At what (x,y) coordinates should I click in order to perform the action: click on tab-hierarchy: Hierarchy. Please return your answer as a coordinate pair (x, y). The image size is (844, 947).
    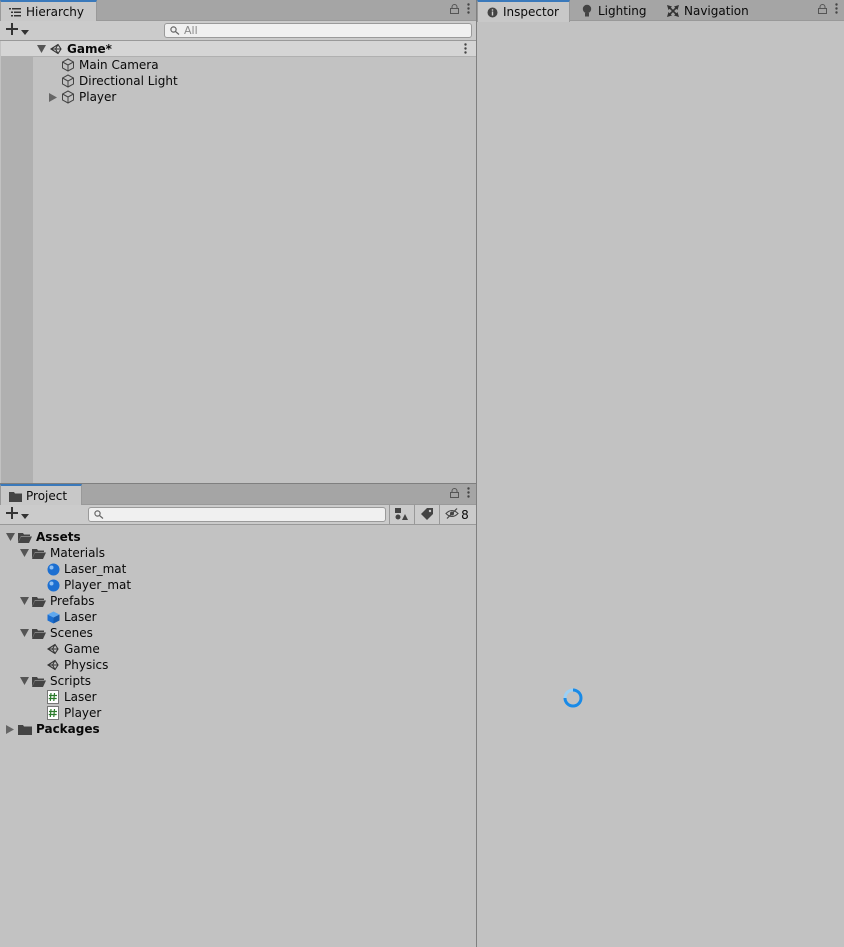
    Looking at the image, I should click on (48, 11).